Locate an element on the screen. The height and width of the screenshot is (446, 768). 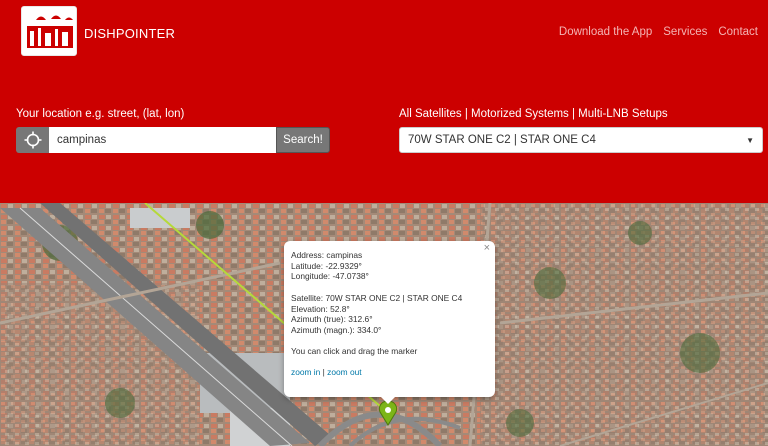
popup-satellite: Satellite: 70W STAR ONE C2 | STAR ONE C4 is located at coordinates (377, 297).